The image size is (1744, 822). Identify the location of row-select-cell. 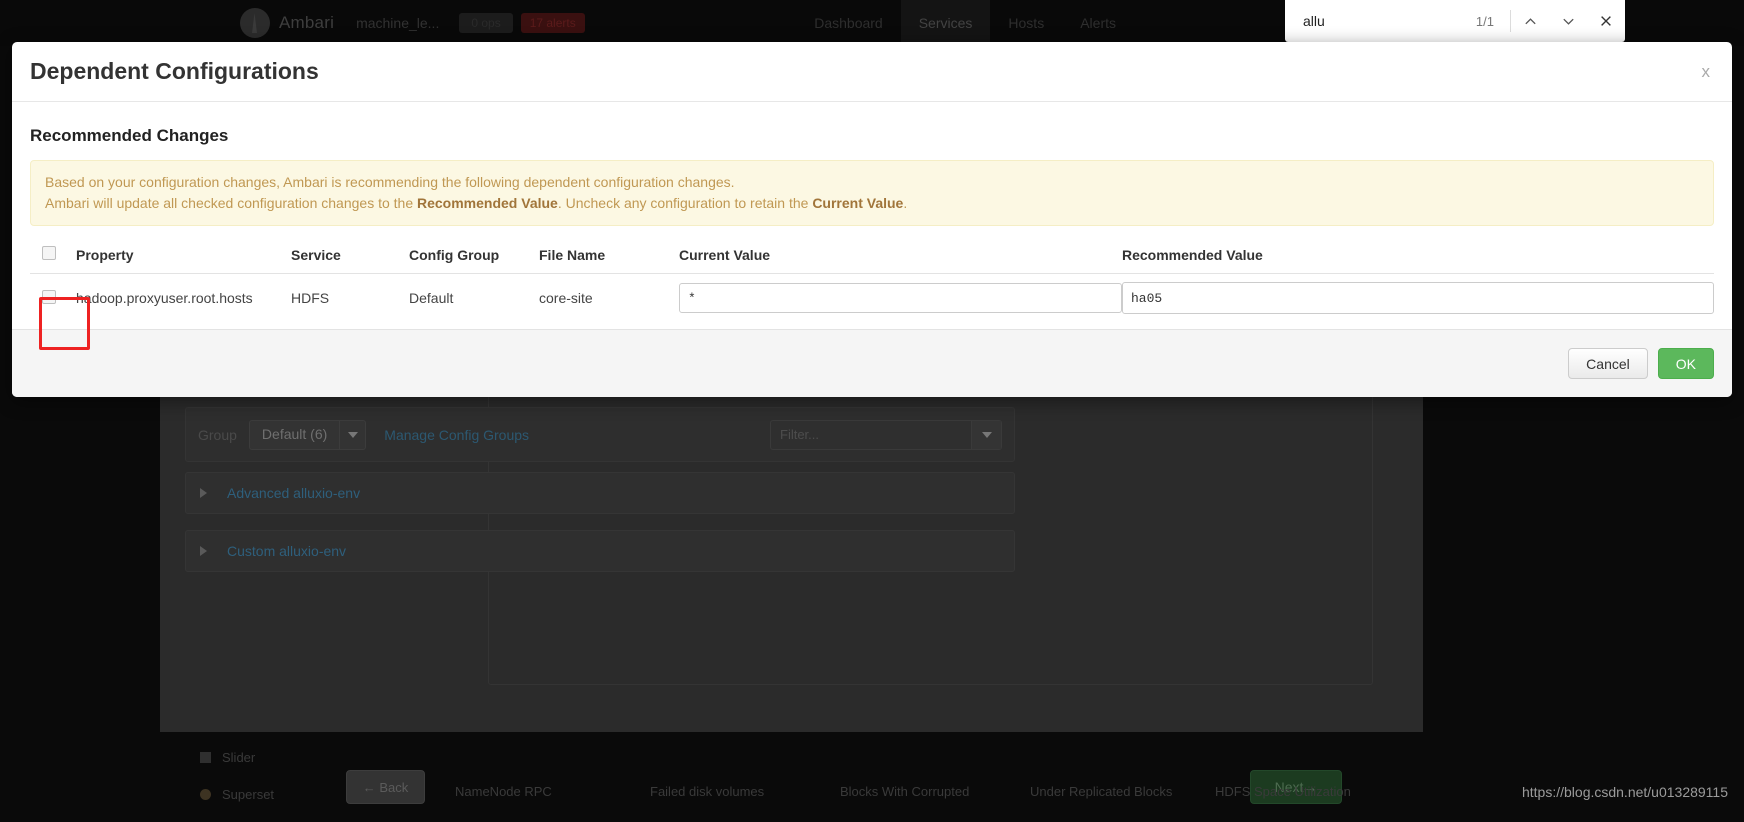
(53, 298).